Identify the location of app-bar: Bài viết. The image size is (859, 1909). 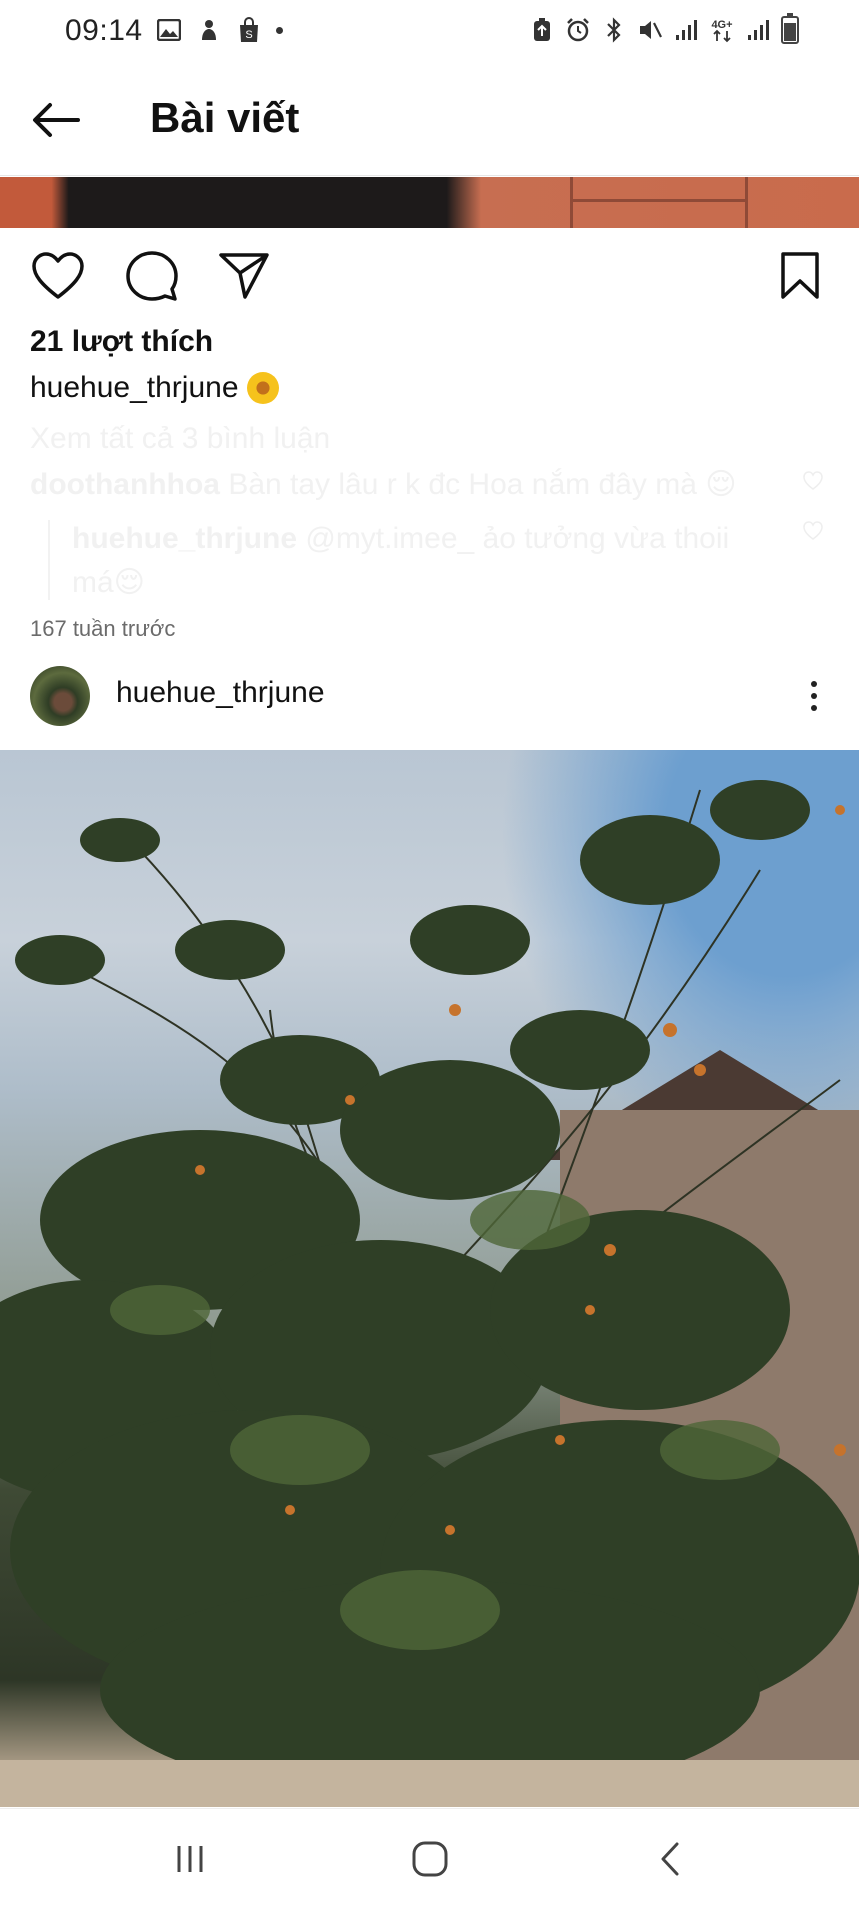
(429, 119).